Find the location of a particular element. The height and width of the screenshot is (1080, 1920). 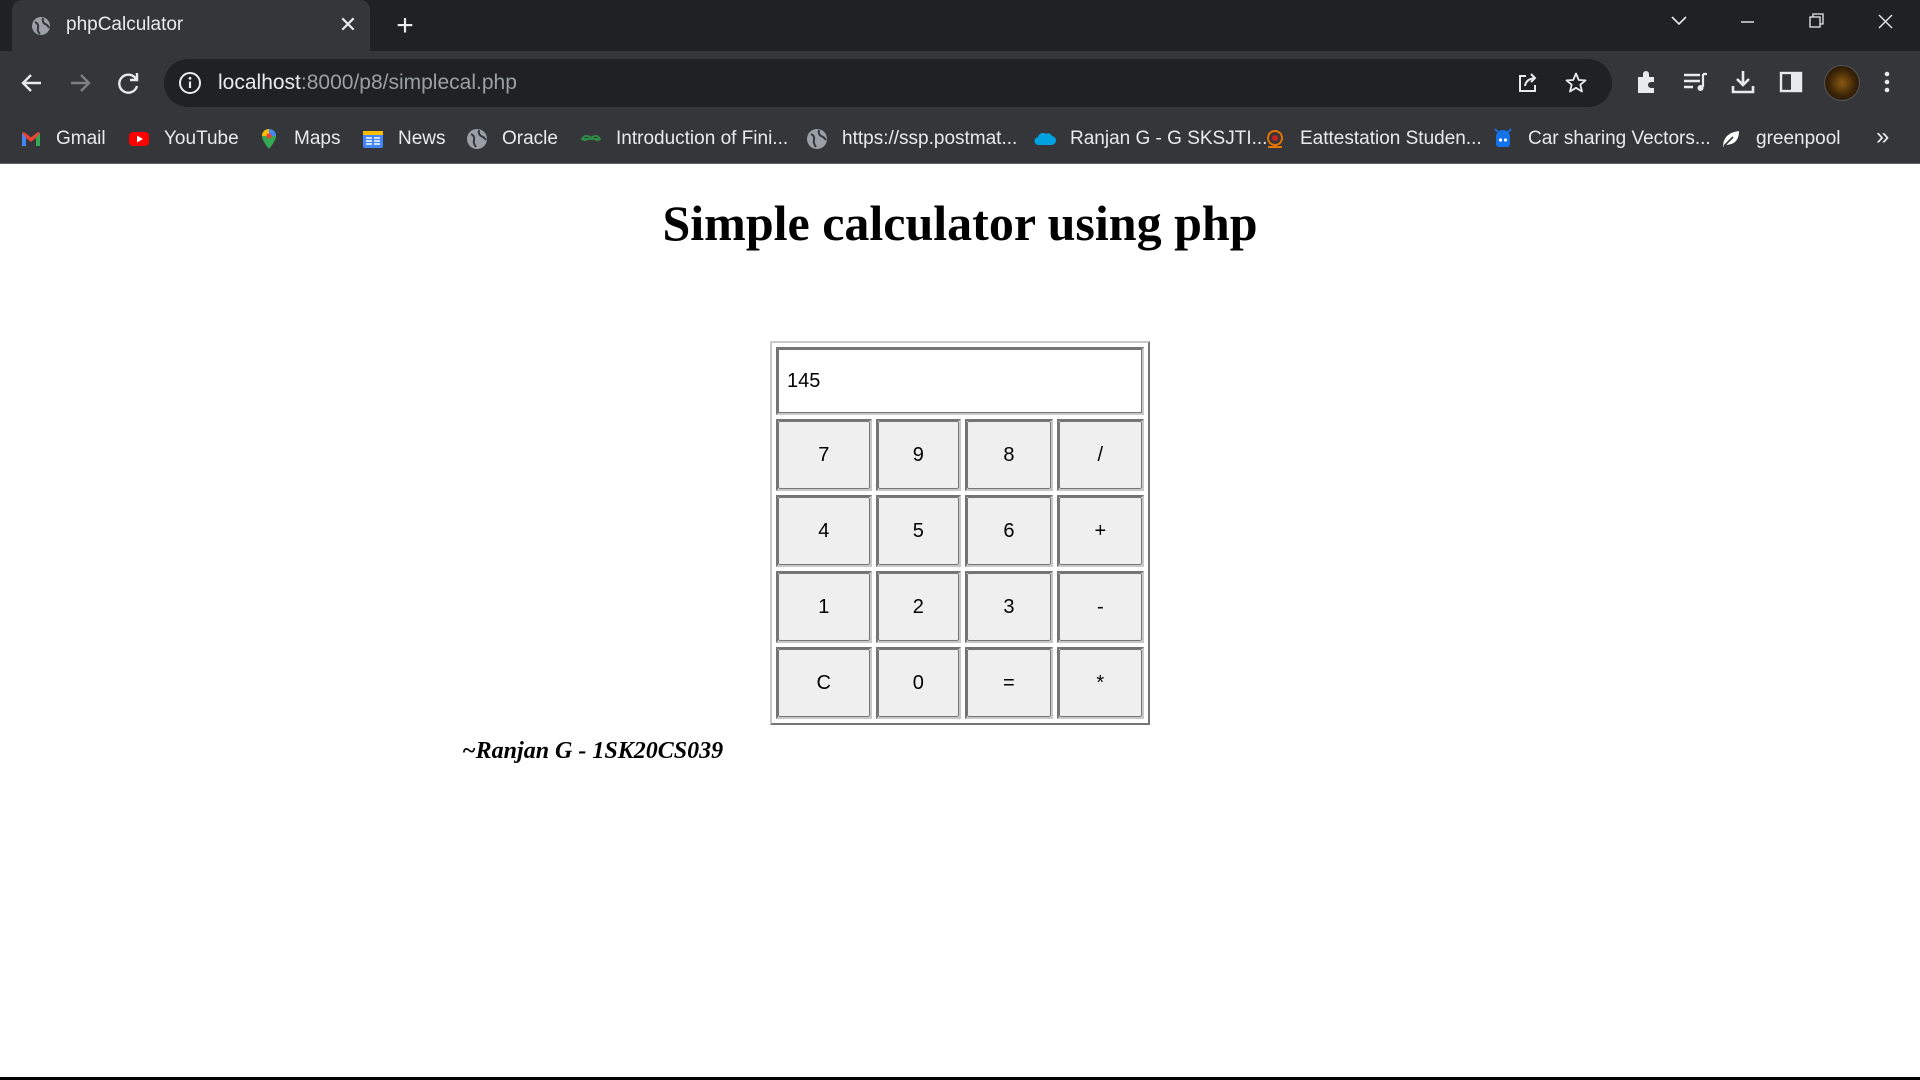

author-signature: ~Ranjan G - 1SK20CS039 is located at coordinates (593, 751).